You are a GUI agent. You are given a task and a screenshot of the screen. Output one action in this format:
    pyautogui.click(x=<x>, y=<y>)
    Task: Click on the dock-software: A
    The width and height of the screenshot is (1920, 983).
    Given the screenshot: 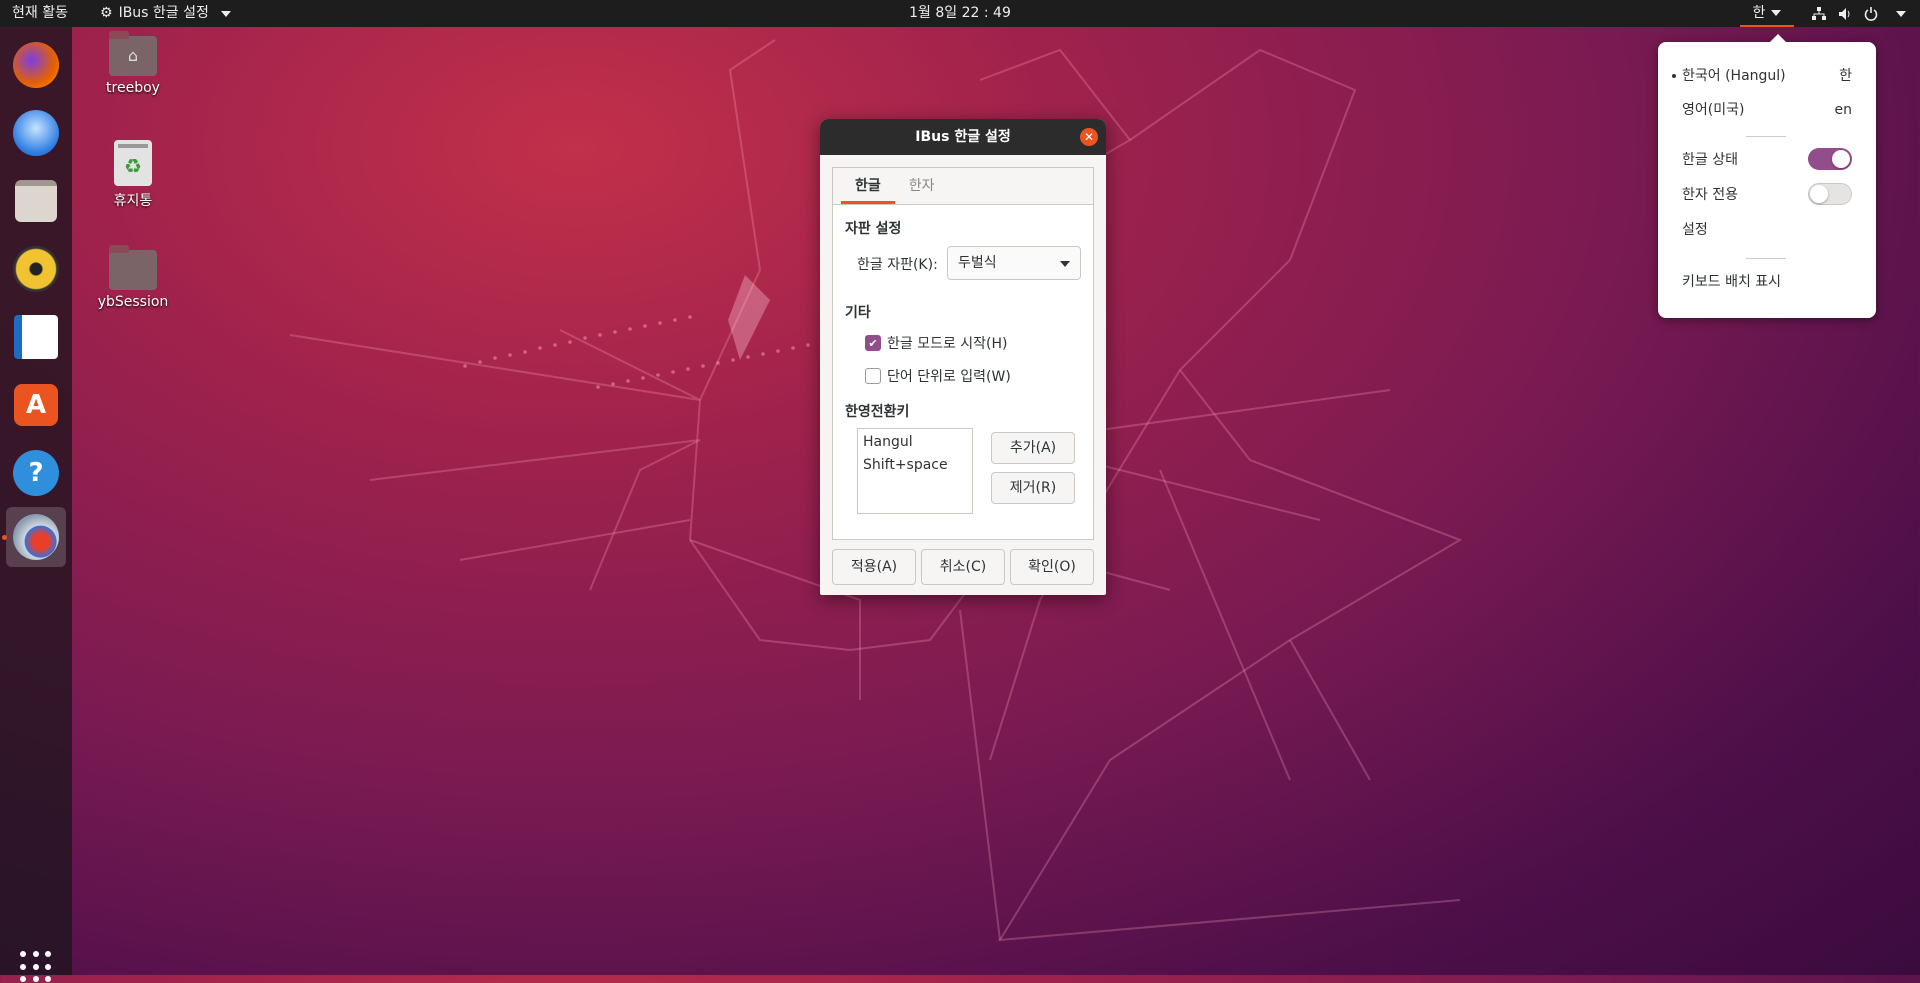 What is the action you would take?
    pyautogui.click(x=36, y=405)
    